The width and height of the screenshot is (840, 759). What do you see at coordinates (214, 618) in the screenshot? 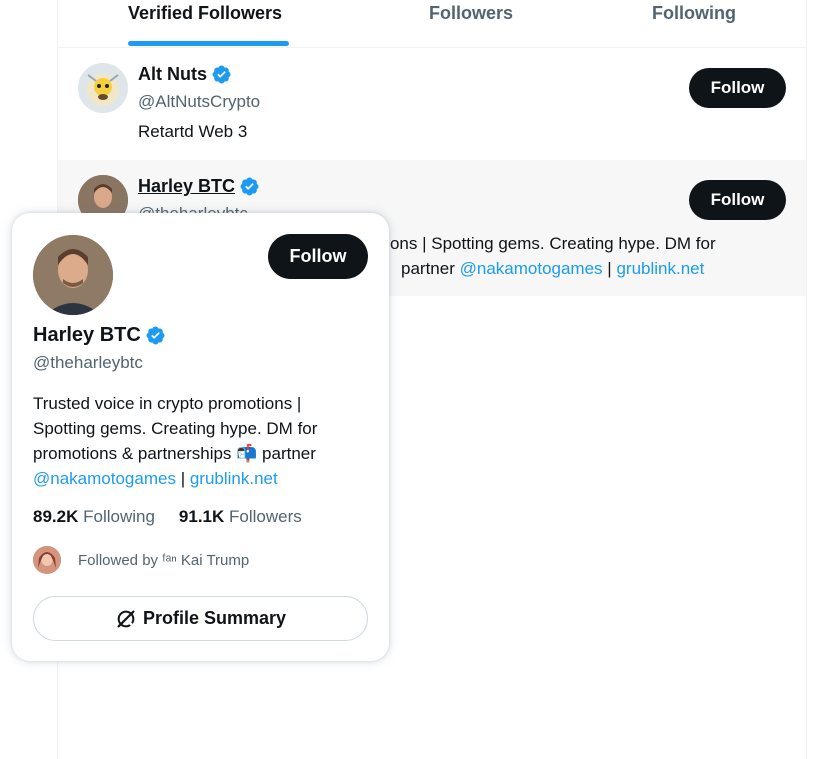
I see `profile-summary-label: Profile Summary` at bounding box center [214, 618].